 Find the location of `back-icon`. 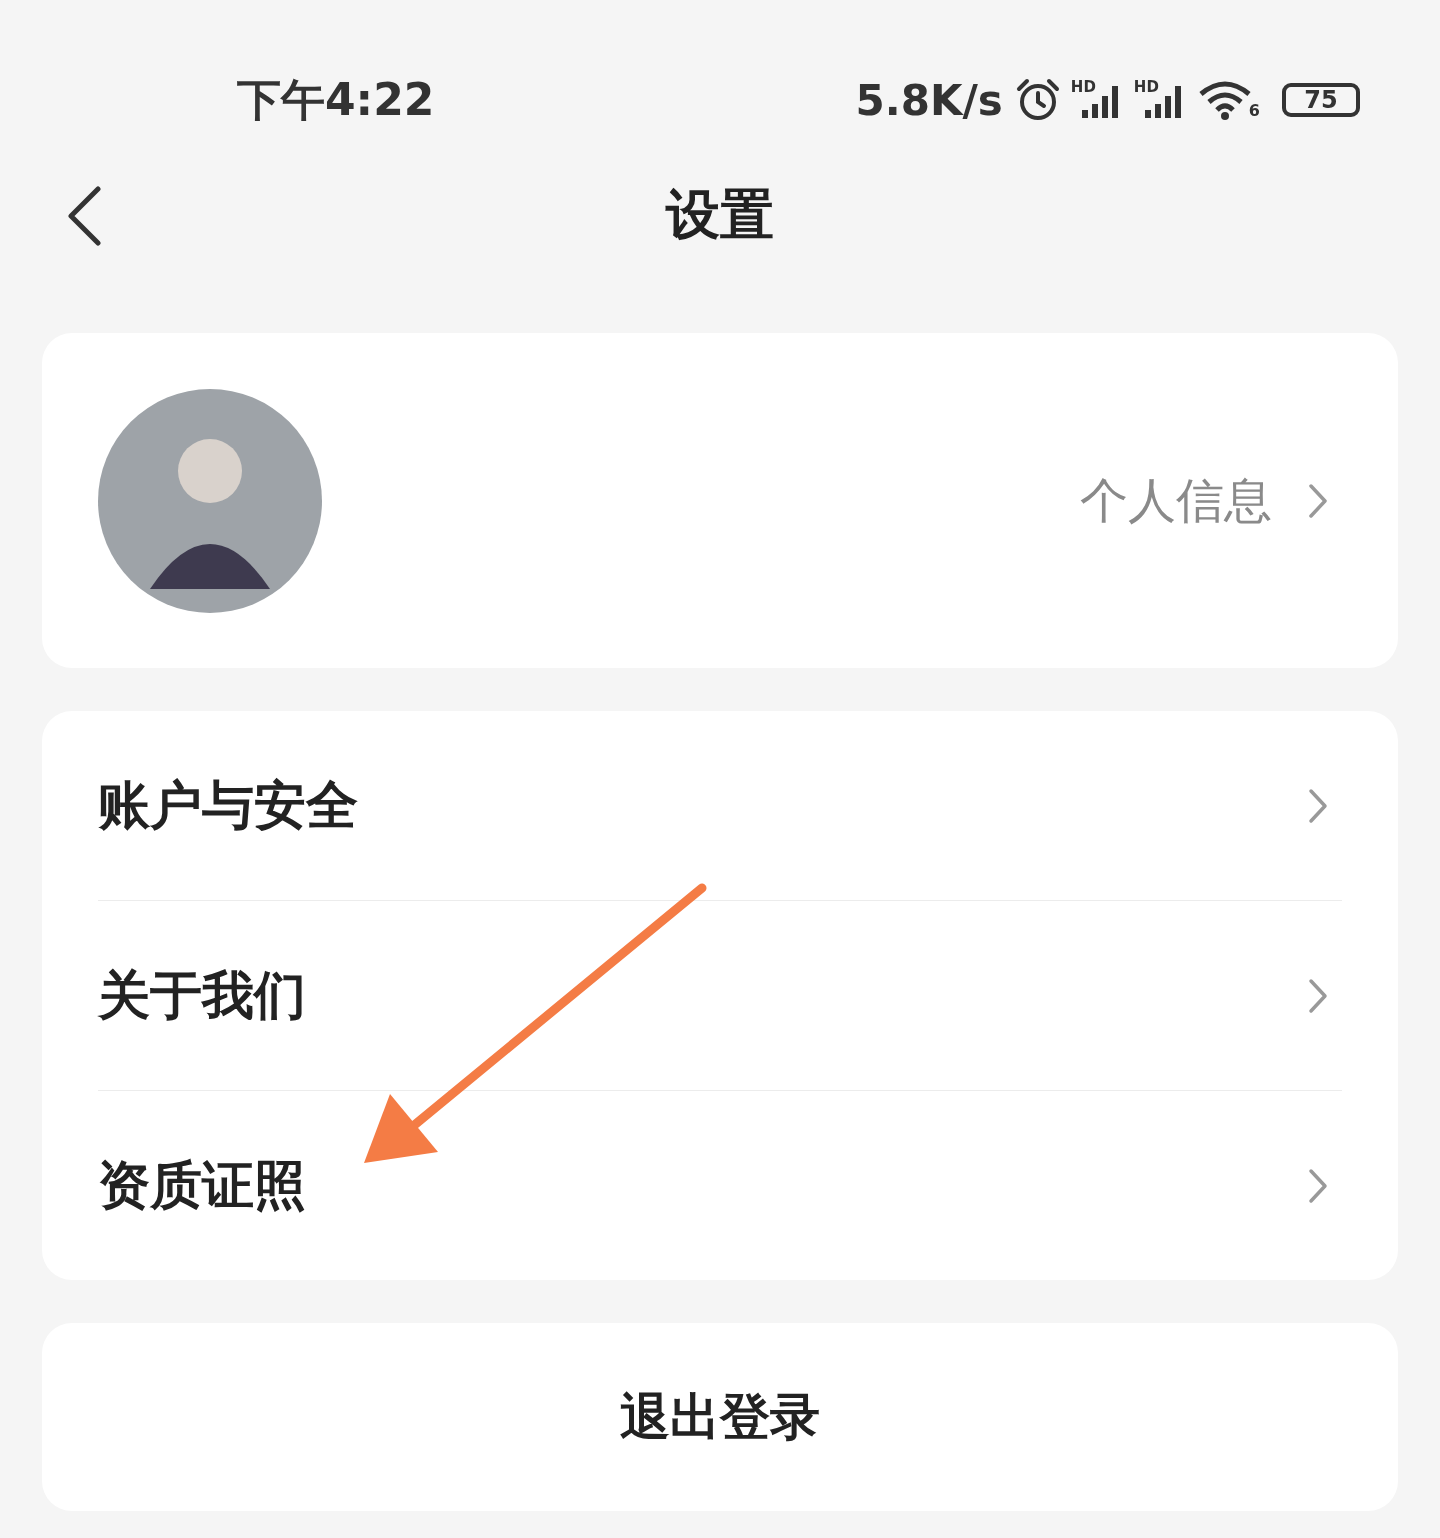

back-icon is located at coordinates (84, 216).